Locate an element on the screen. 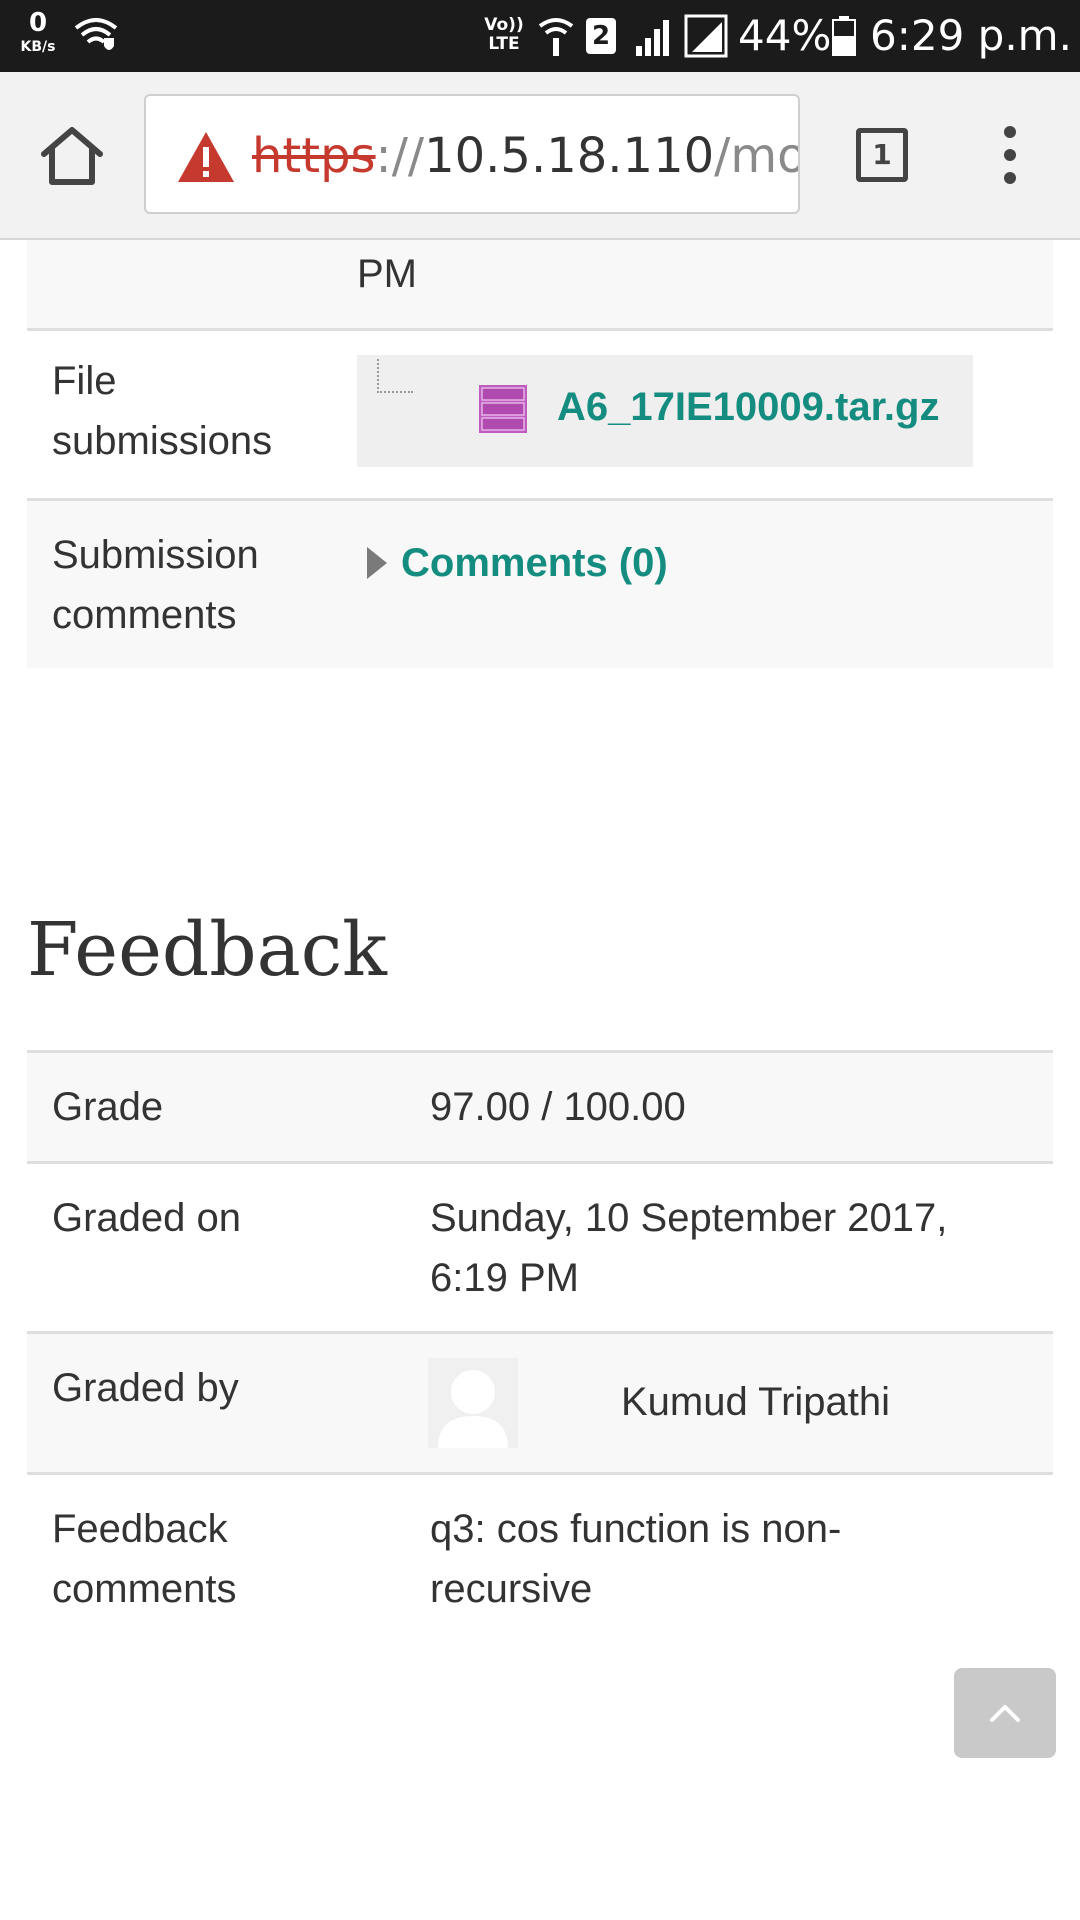 The width and height of the screenshot is (1080, 1920). signal-framed-icon is located at coordinates (706, 36).